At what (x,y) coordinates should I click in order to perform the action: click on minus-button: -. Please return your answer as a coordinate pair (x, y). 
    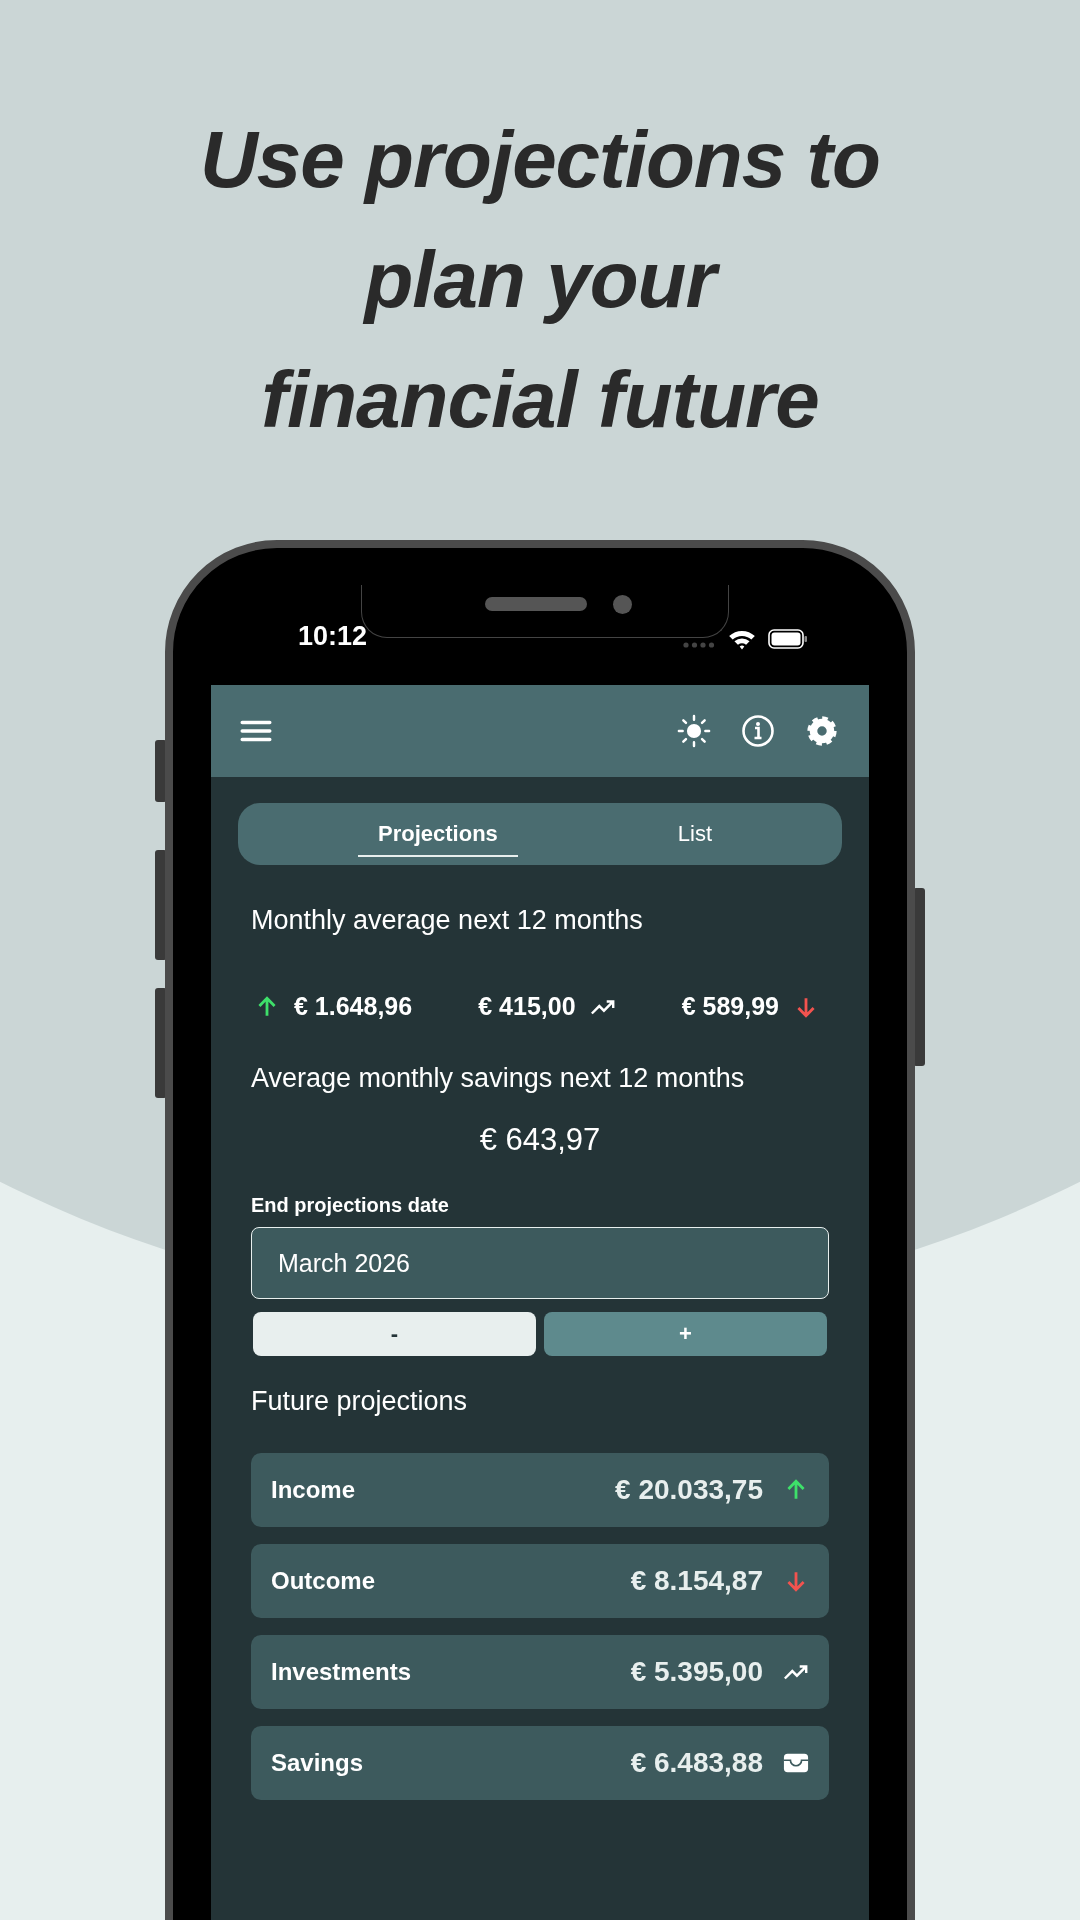
    Looking at the image, I should click on (394, 1334).